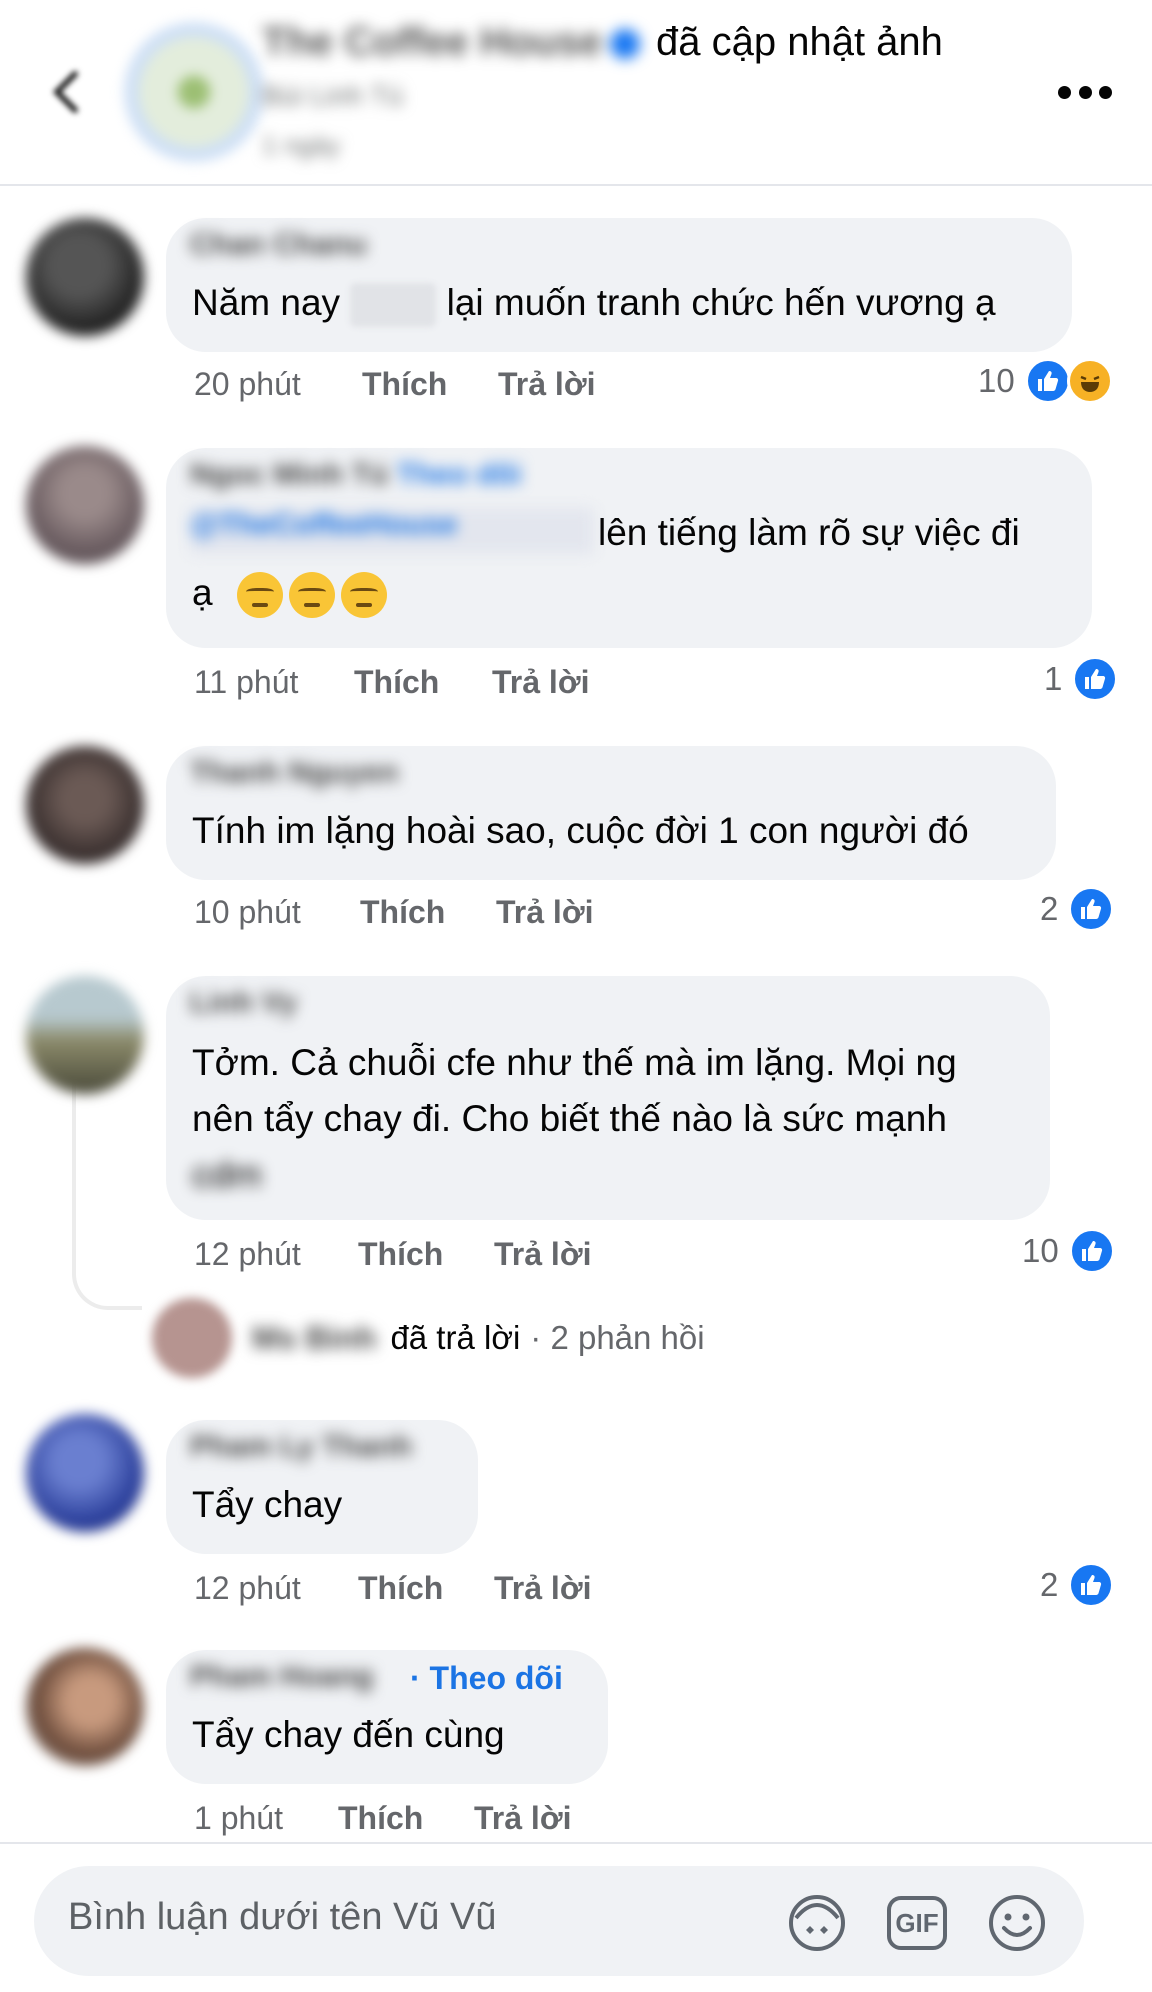  Describe the element at coordinates (247, 912) in the screenshot. I see `comment-time: 10 phút` at that location.